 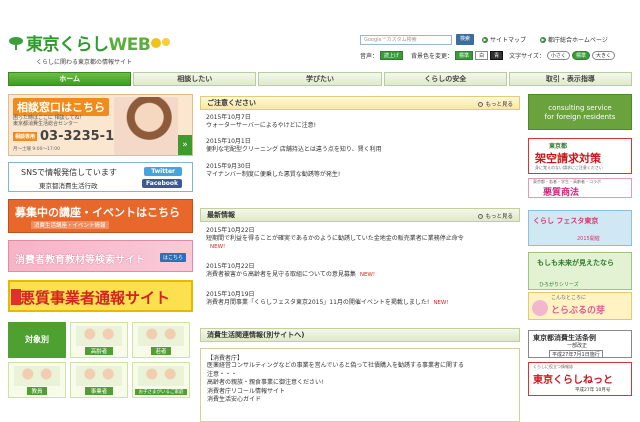 I want to click on consultation-title: 相談窓口はこちら, so click(x=61, y=107).